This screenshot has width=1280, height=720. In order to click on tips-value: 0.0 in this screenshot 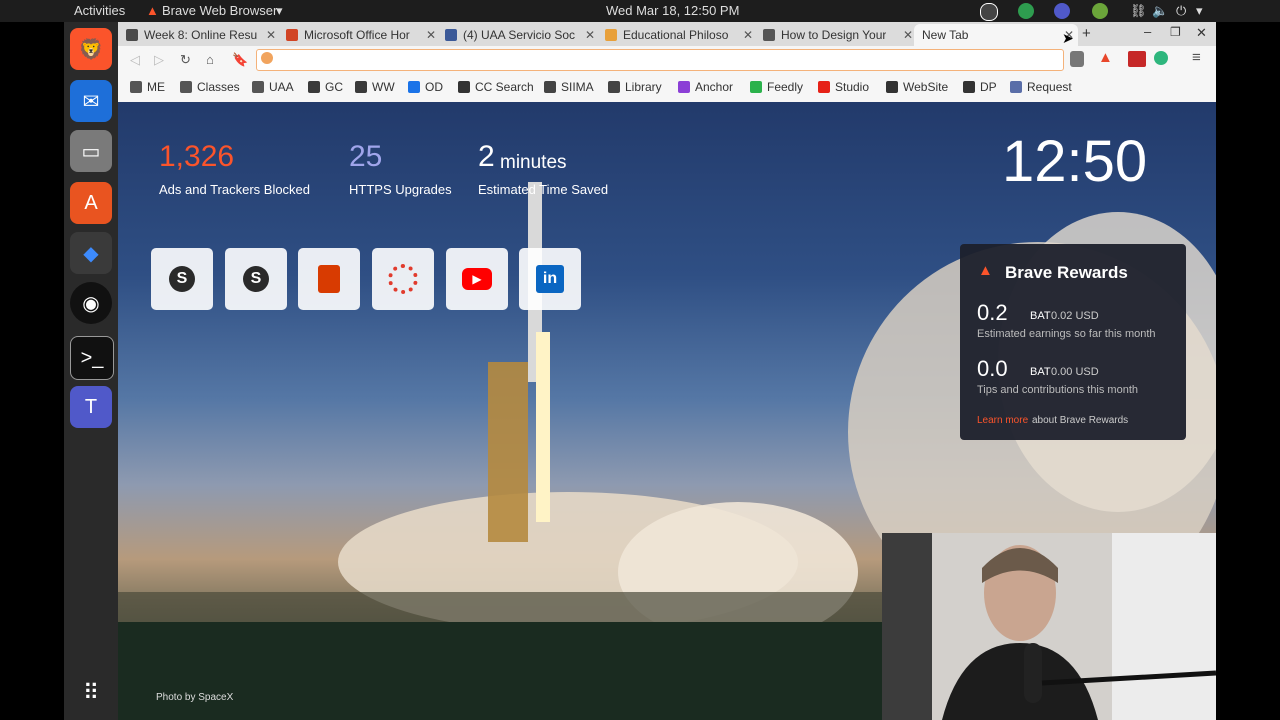, I will do `click(992, 368)`.